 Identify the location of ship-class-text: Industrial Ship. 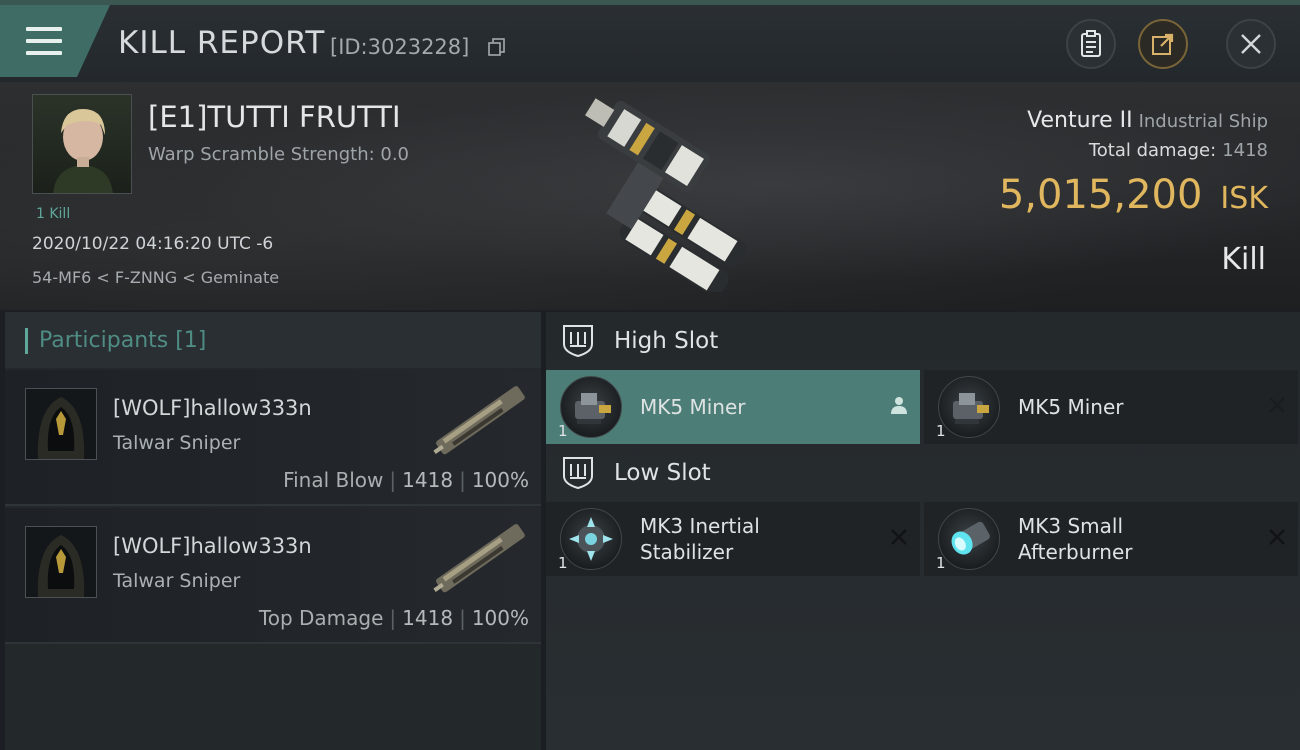
(1203, 121).